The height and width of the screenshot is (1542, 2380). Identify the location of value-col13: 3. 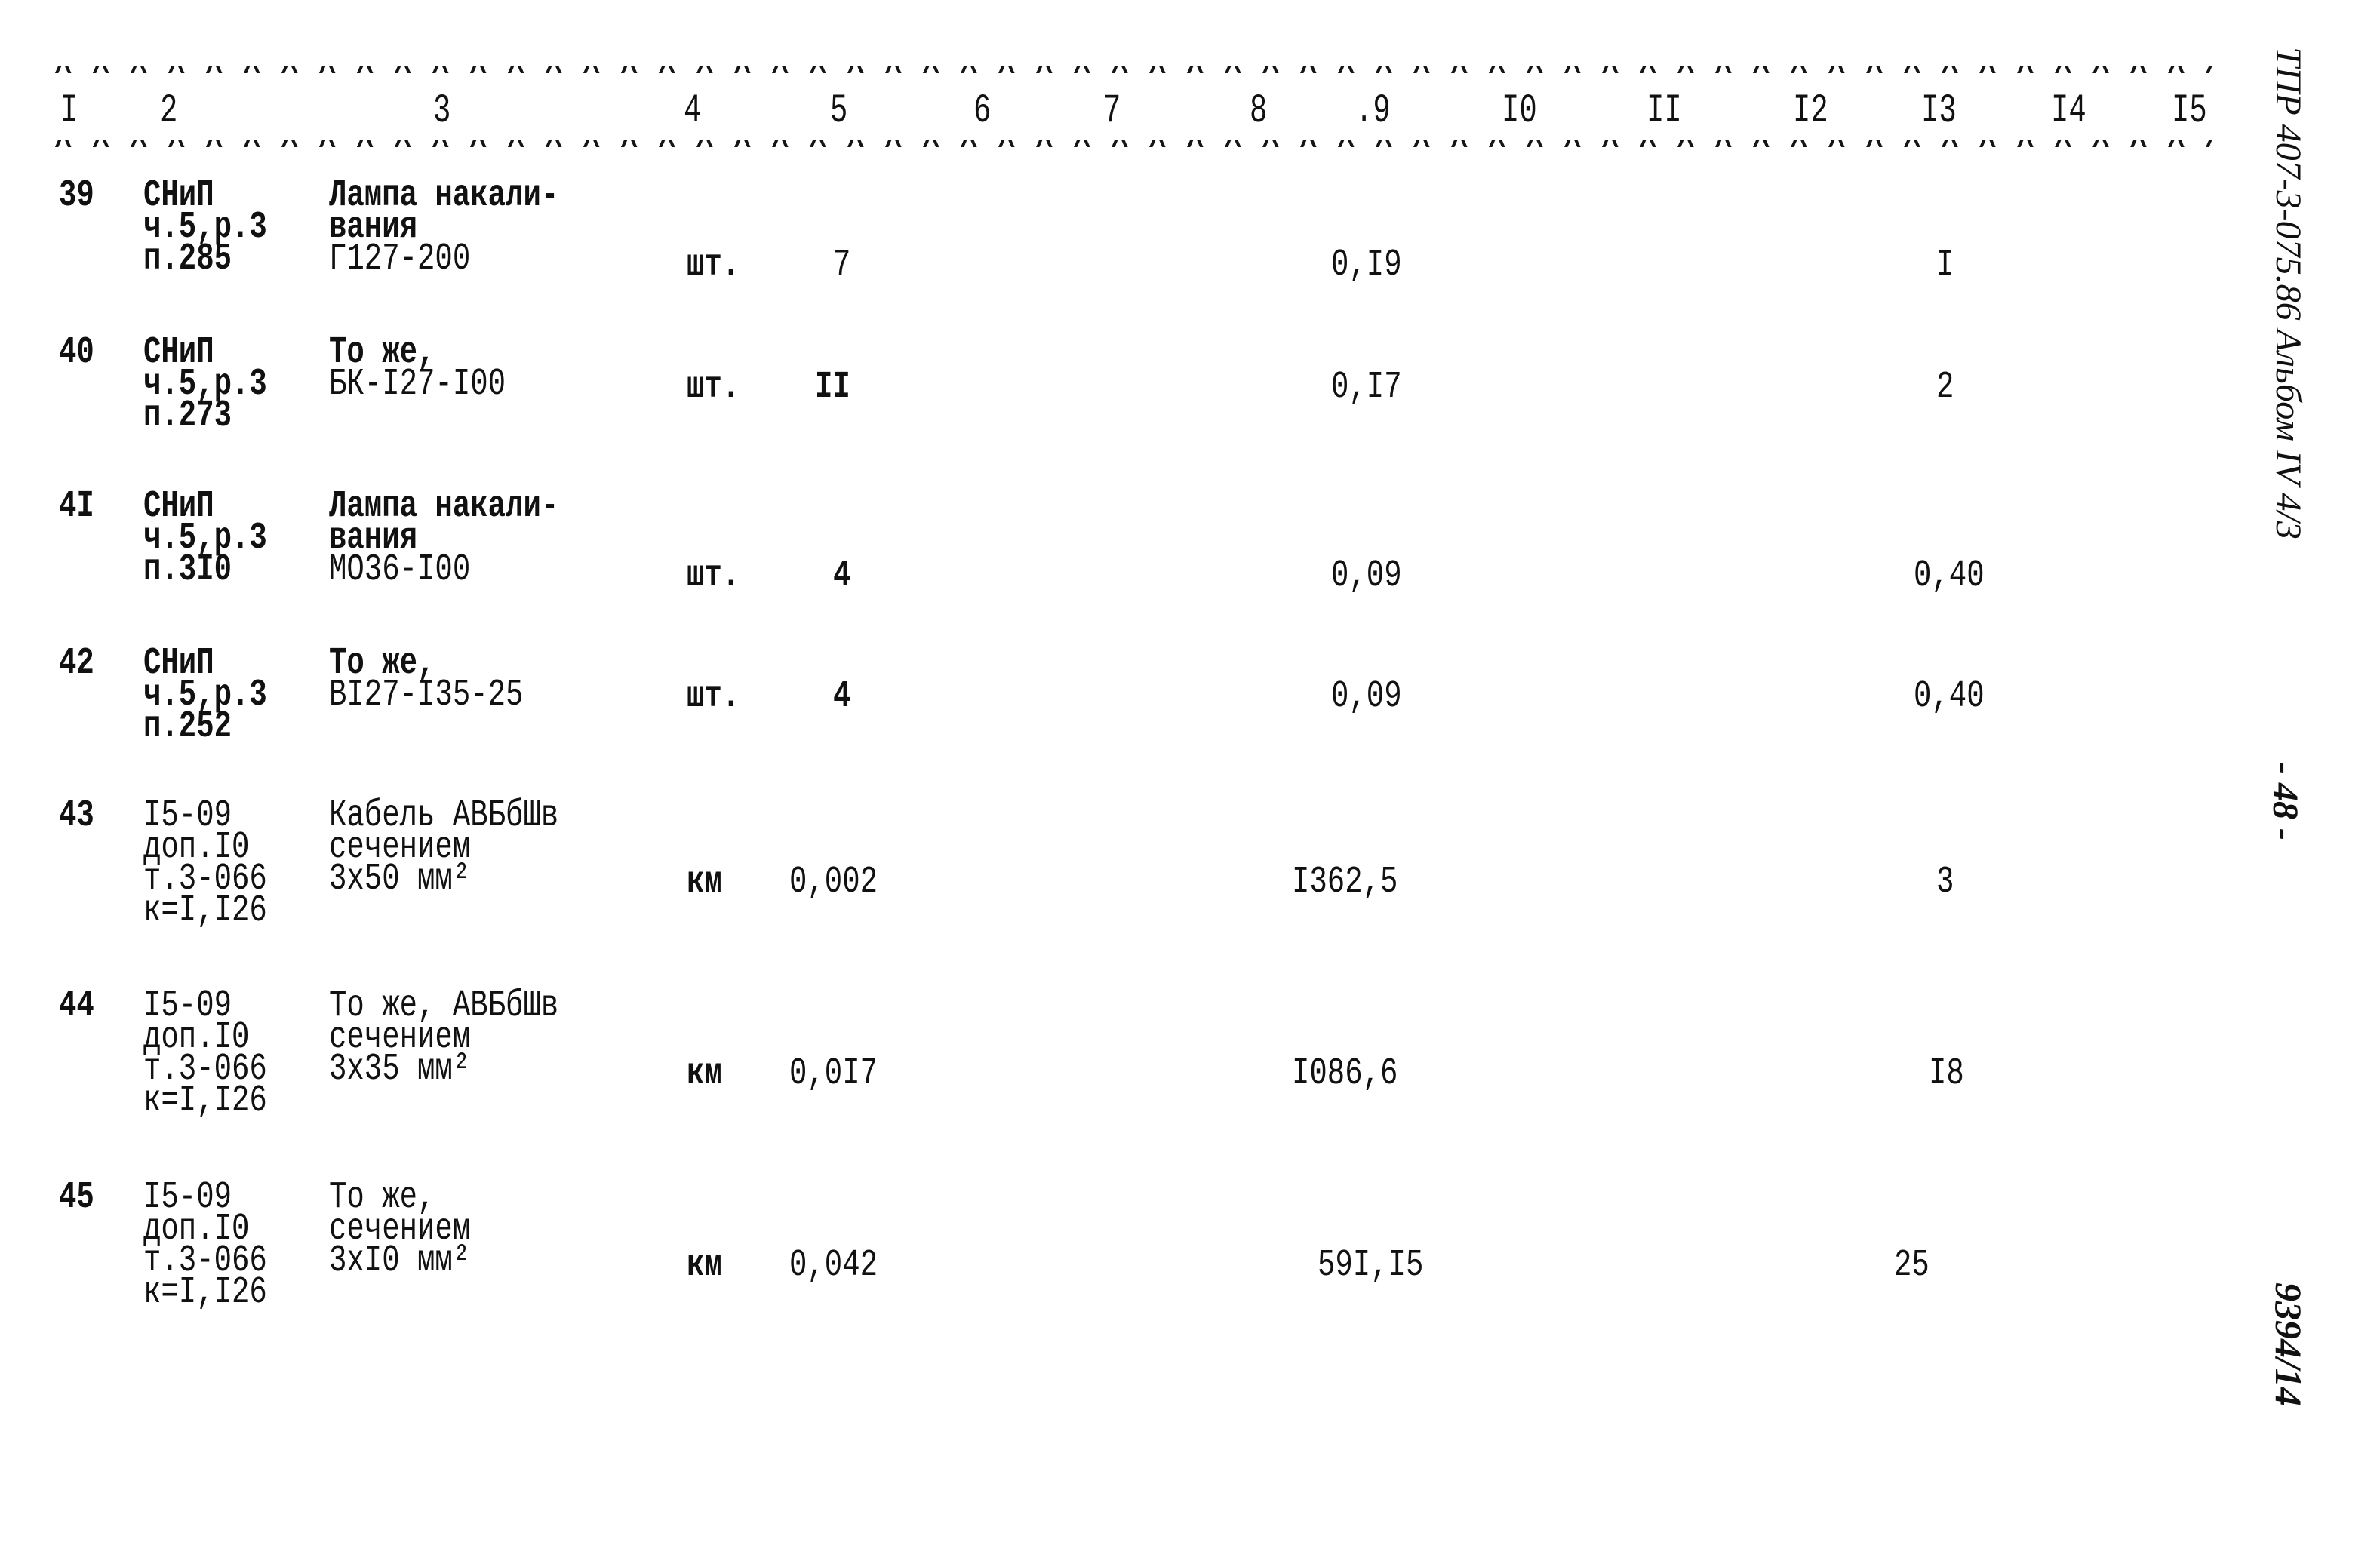
(1945, 882).